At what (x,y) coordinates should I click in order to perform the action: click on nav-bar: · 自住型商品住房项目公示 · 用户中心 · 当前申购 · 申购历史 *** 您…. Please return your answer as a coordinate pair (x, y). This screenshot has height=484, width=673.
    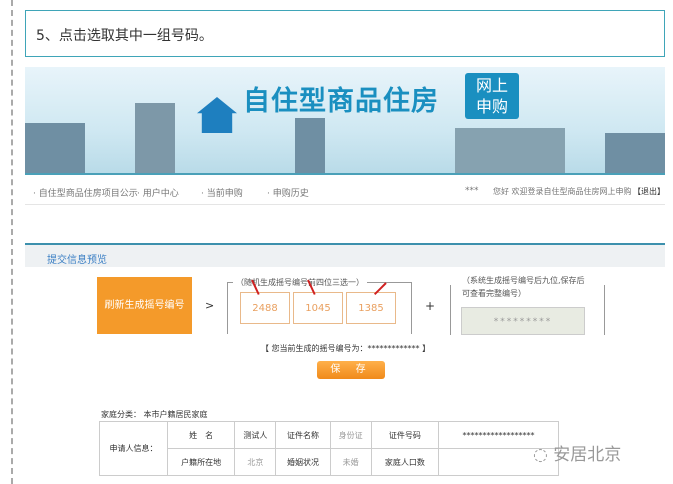
    Looking at the image, I should click on (345, 191).